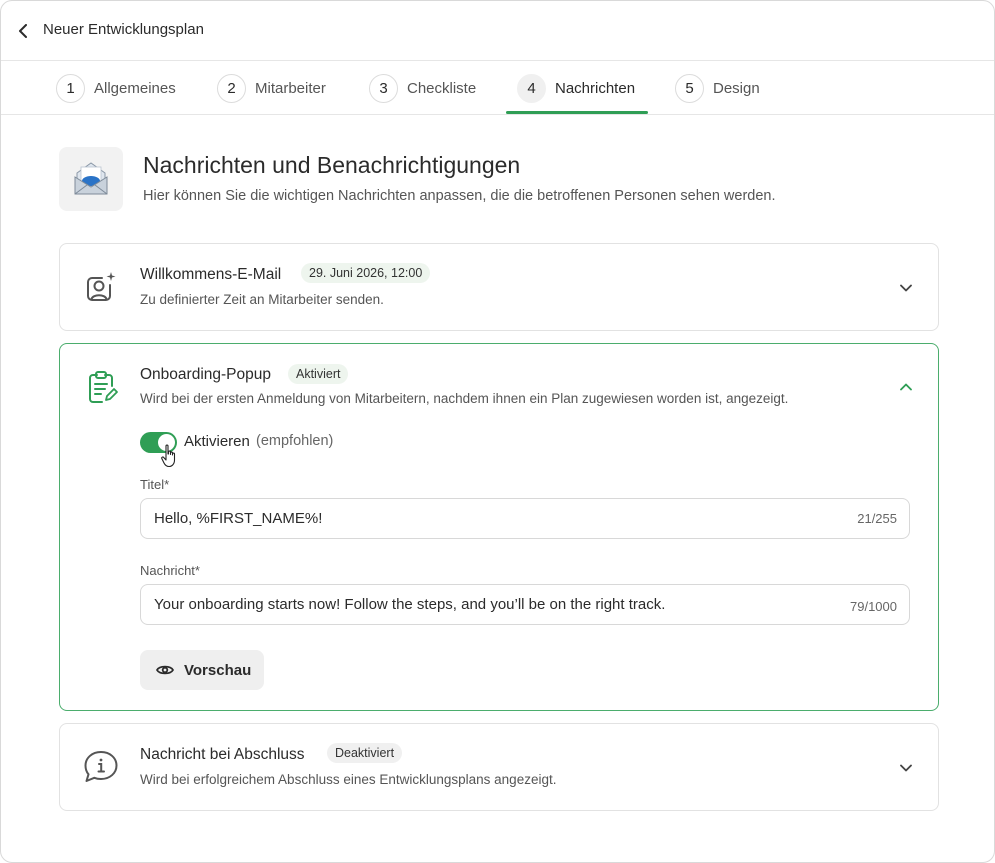  I want to click on collapse-button, so click(906, 387).